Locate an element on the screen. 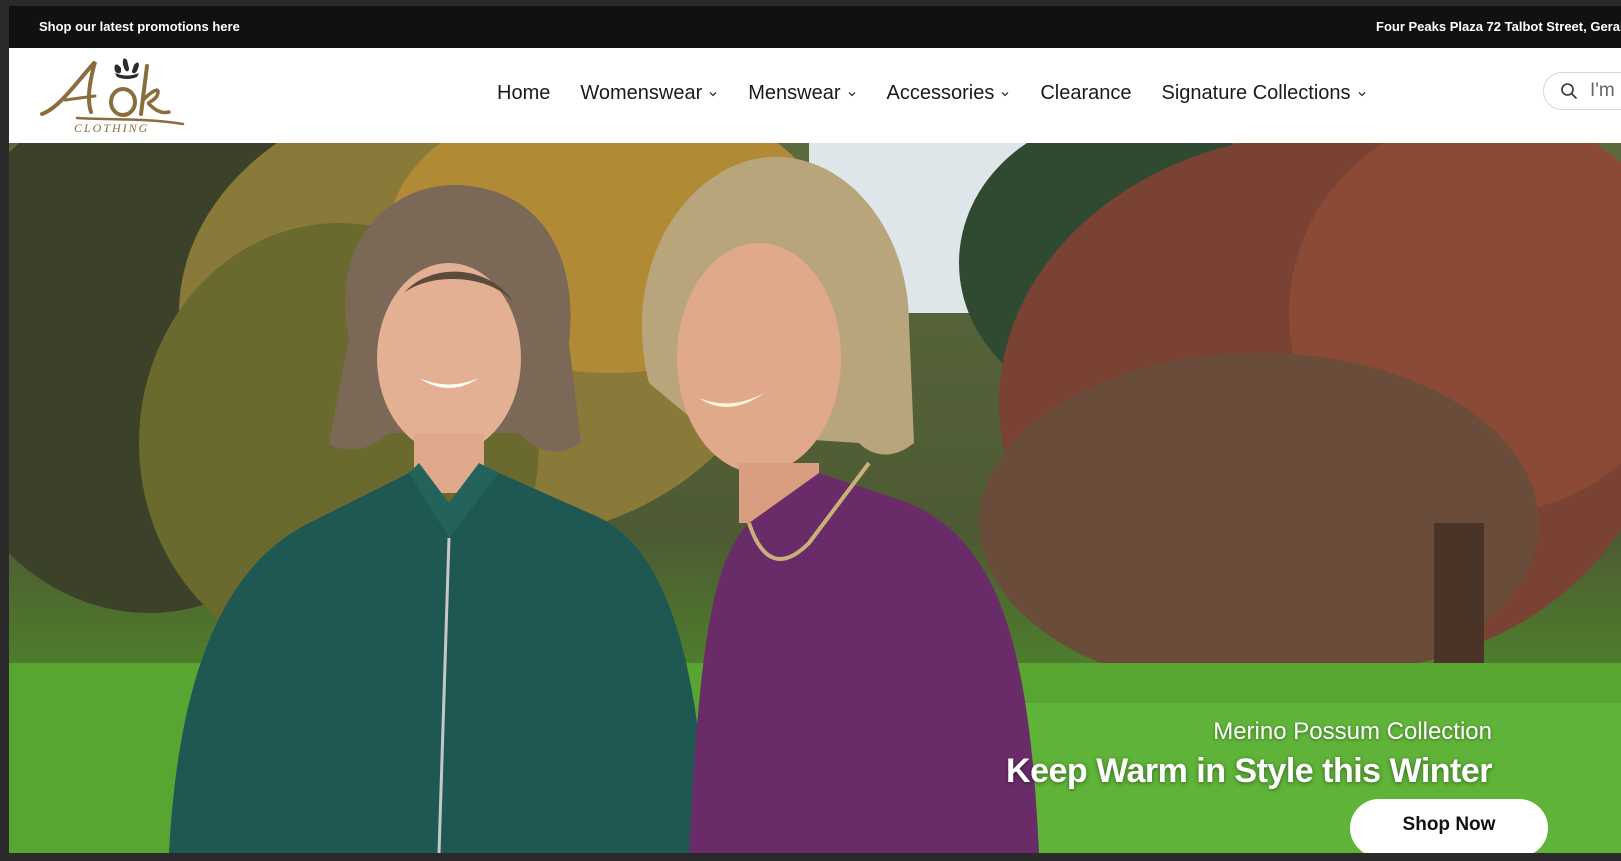  search-input is located at coordinates (1604, 91).